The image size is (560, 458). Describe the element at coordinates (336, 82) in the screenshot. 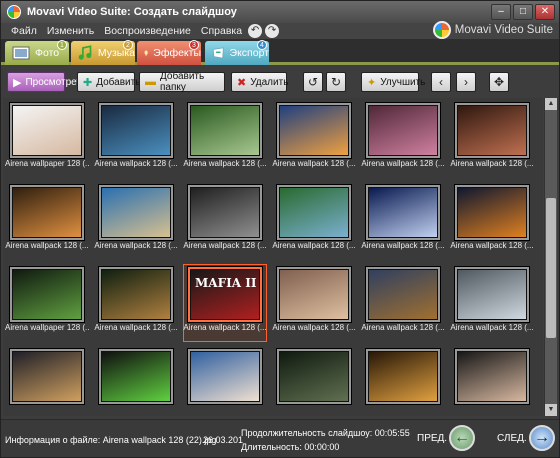

I see `rotate-right-button: ↻` at that location.